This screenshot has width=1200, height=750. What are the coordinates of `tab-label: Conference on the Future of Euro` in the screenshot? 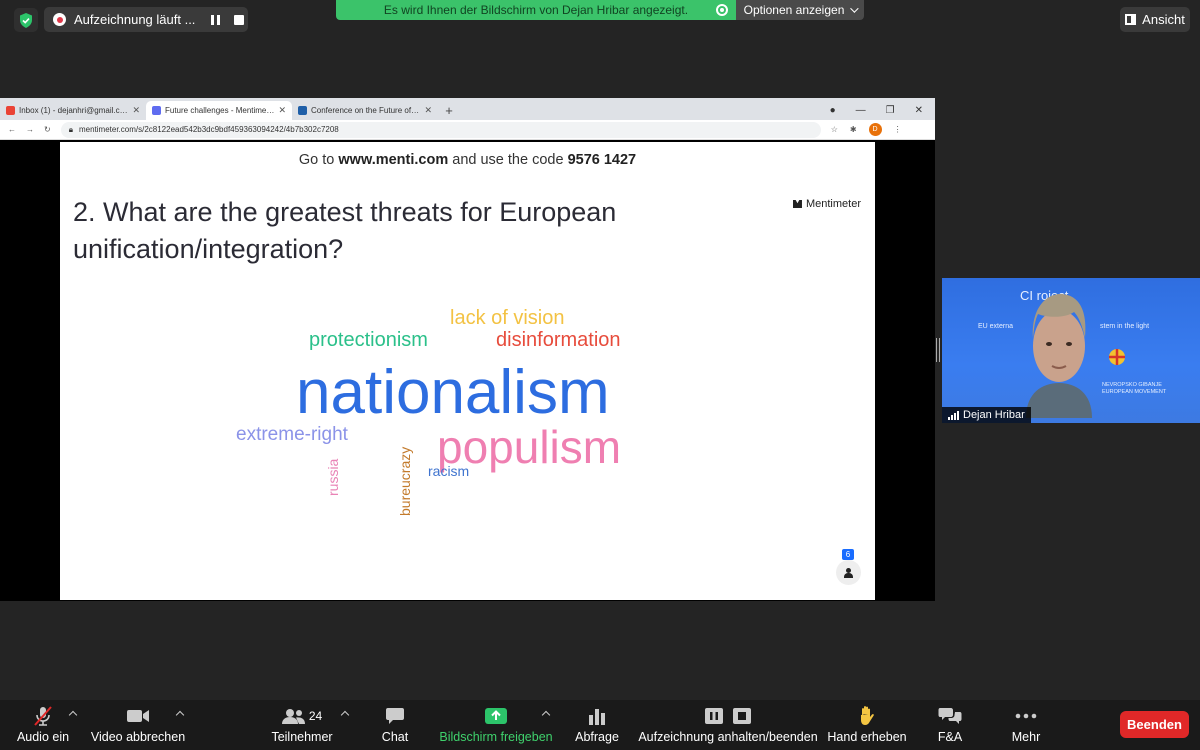 It's located at (366, 110).